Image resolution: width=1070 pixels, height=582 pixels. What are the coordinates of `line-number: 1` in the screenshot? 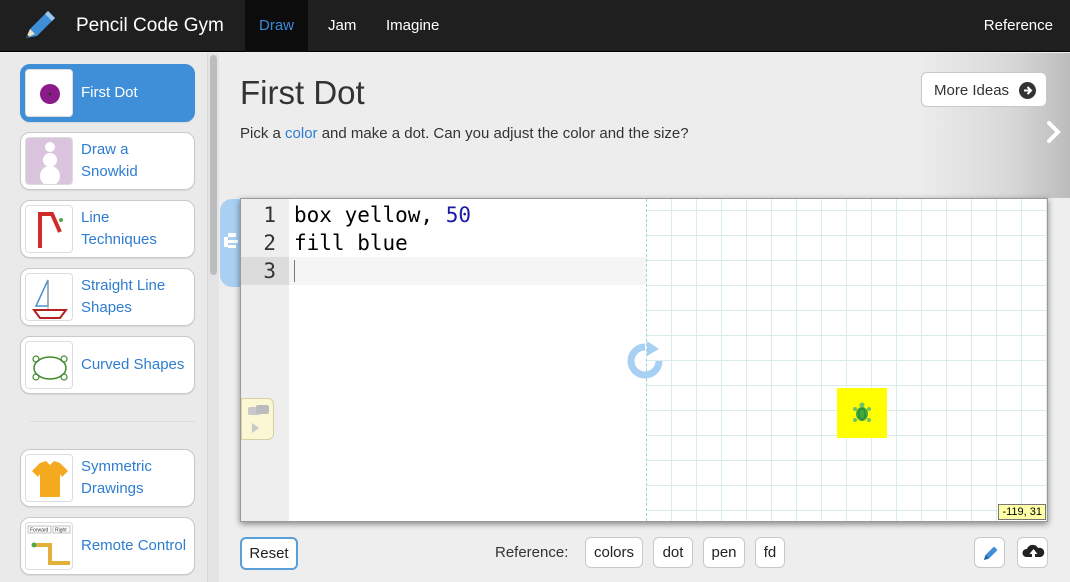 It's located at (269, 215).